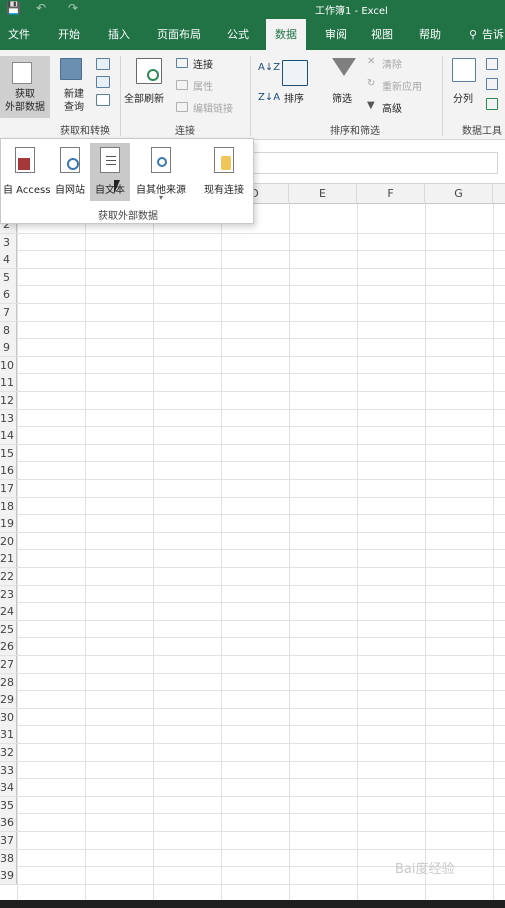  I want to click on row-header: 19, so click(8, 524).